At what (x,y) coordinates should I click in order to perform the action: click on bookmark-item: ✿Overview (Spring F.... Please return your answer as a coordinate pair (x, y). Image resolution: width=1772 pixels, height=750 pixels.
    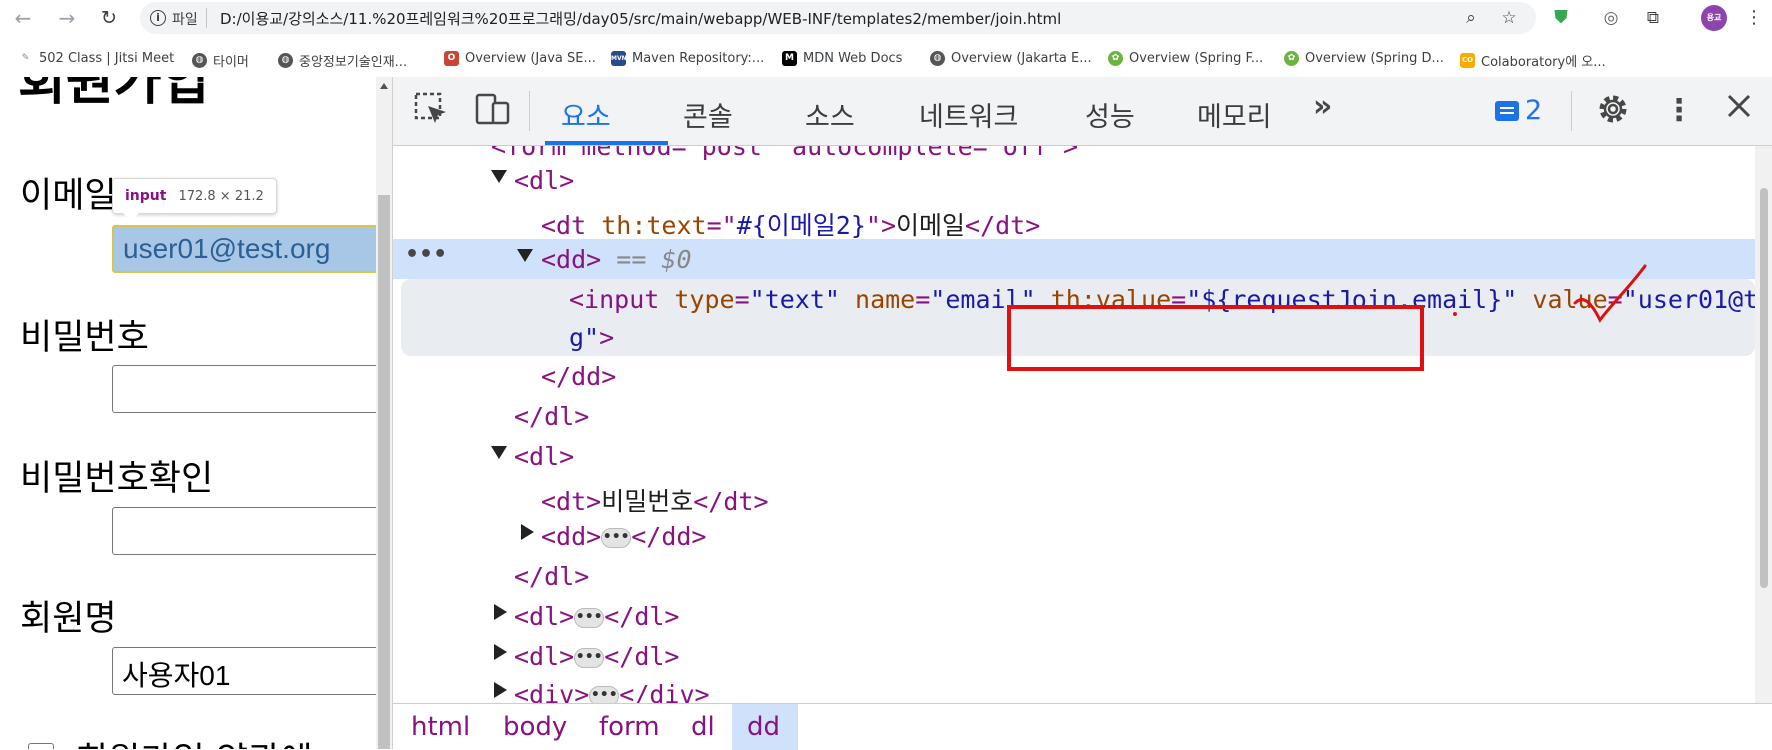
    Looking at the image, I should click on (1185, 58).